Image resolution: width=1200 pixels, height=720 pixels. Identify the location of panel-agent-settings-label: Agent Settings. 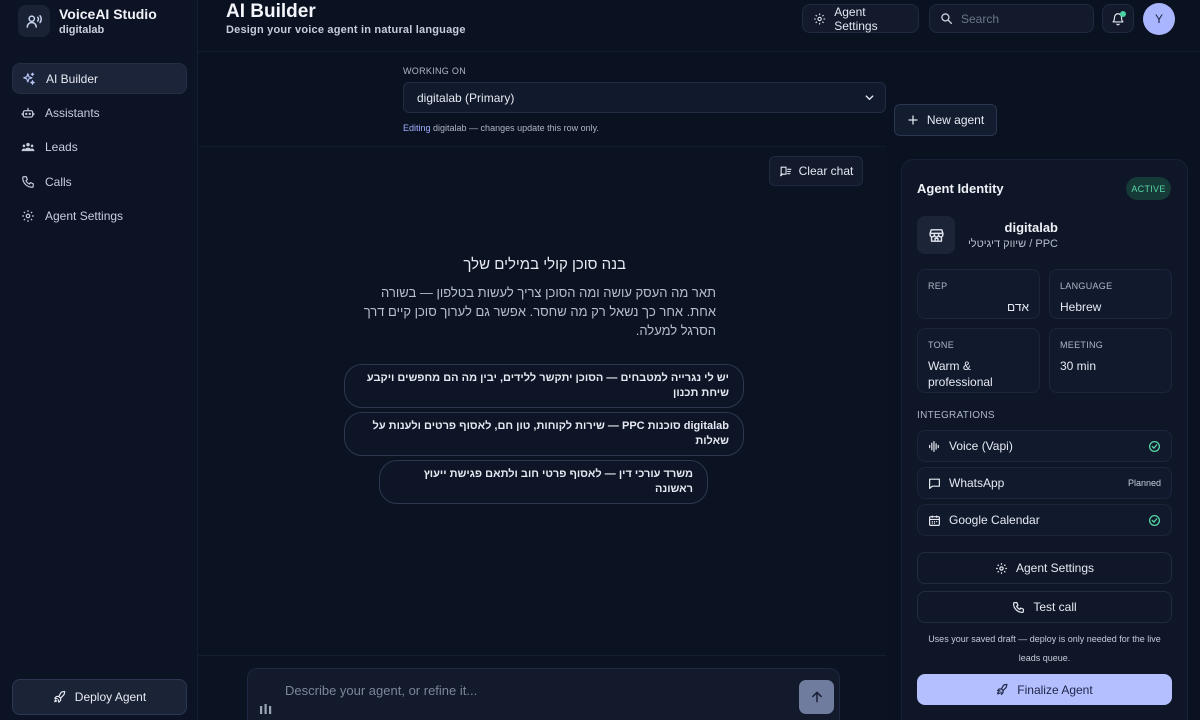
(1055, 568).